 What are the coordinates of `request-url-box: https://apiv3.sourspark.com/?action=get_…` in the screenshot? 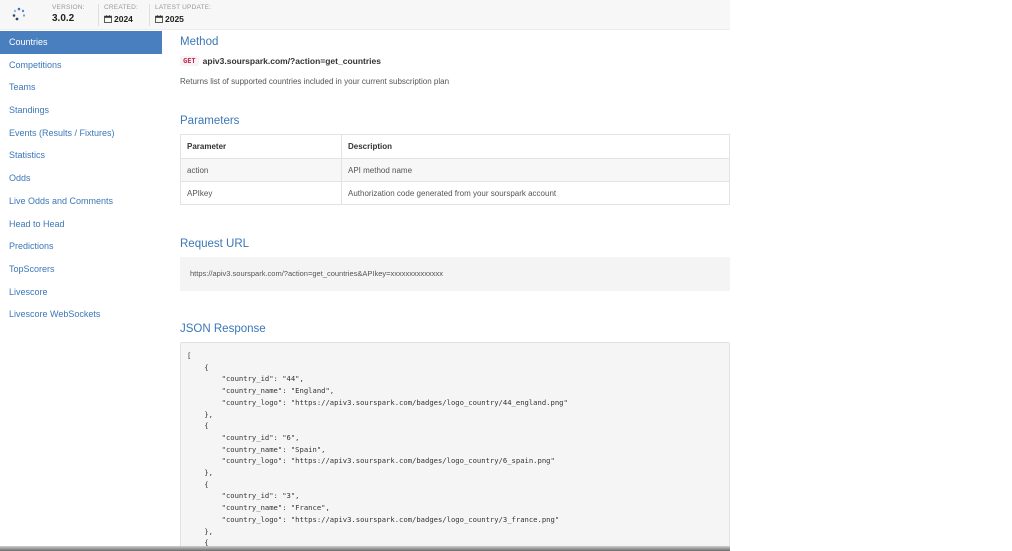 It's located at (455, 274).